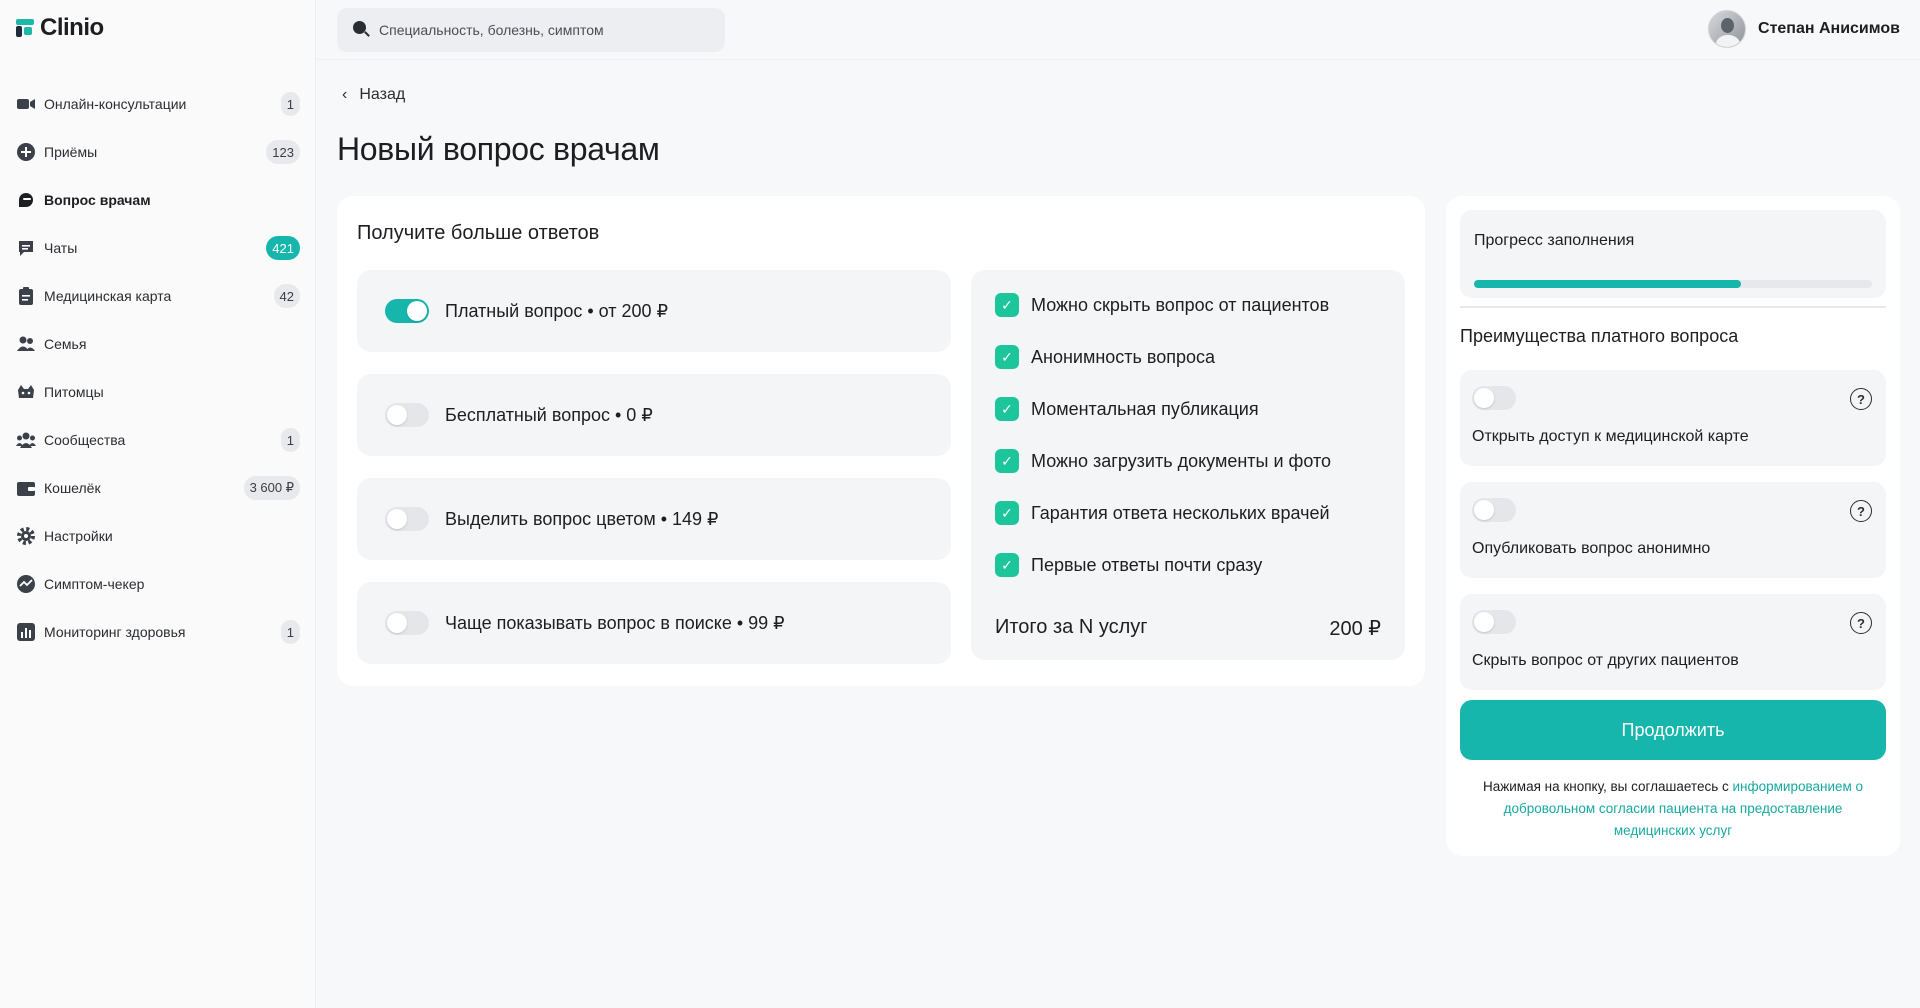  Describe the element at coordinates (407, 311) in the screenshot. I see `paid-question-toggle` at that location.